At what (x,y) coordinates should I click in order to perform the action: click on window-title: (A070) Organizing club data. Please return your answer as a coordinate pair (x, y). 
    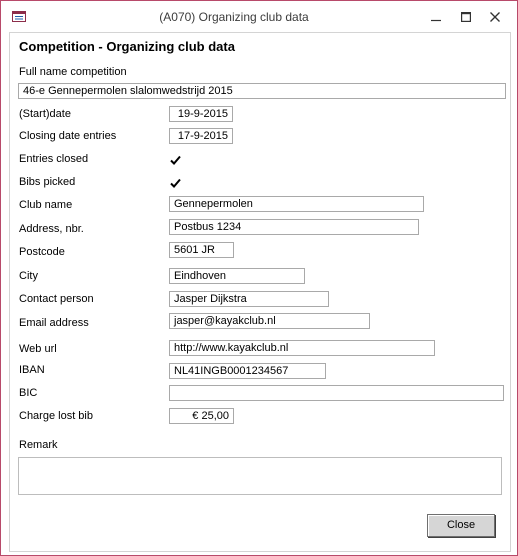
    Looking at the image, I should click on (234, 17).